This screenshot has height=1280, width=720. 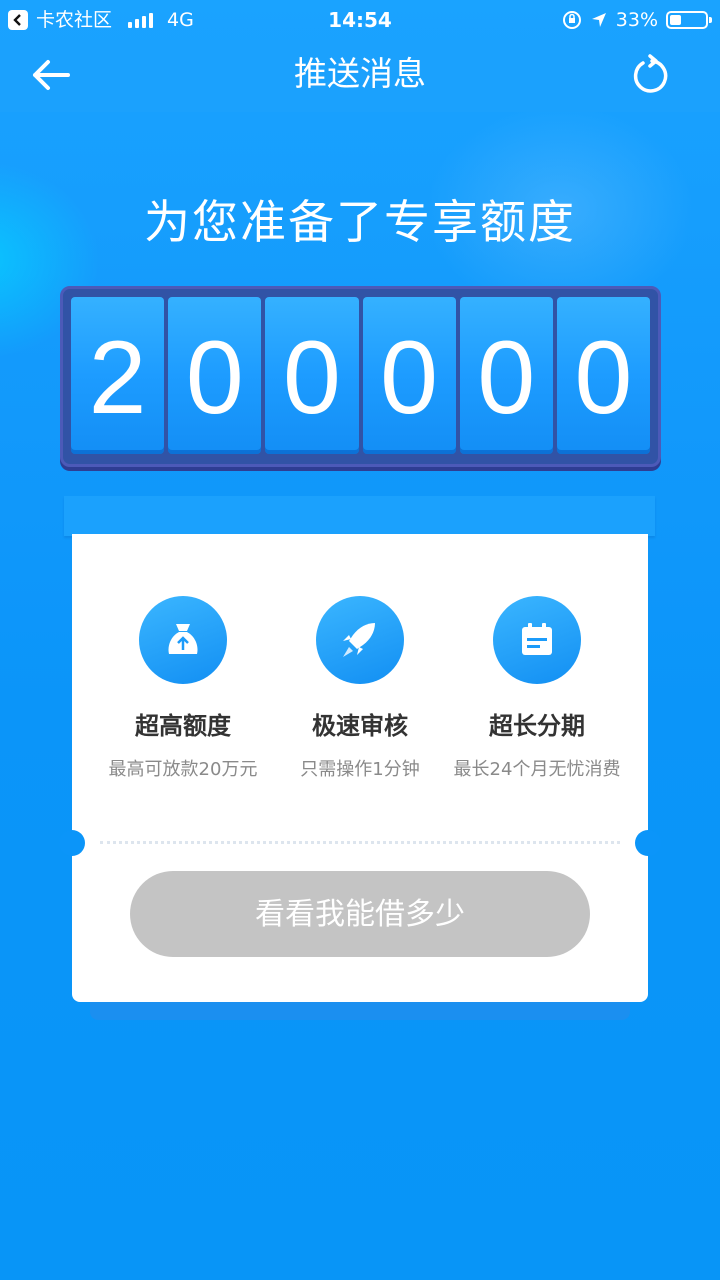 I want to click on refresh-icon, so click(x=650, y=76).